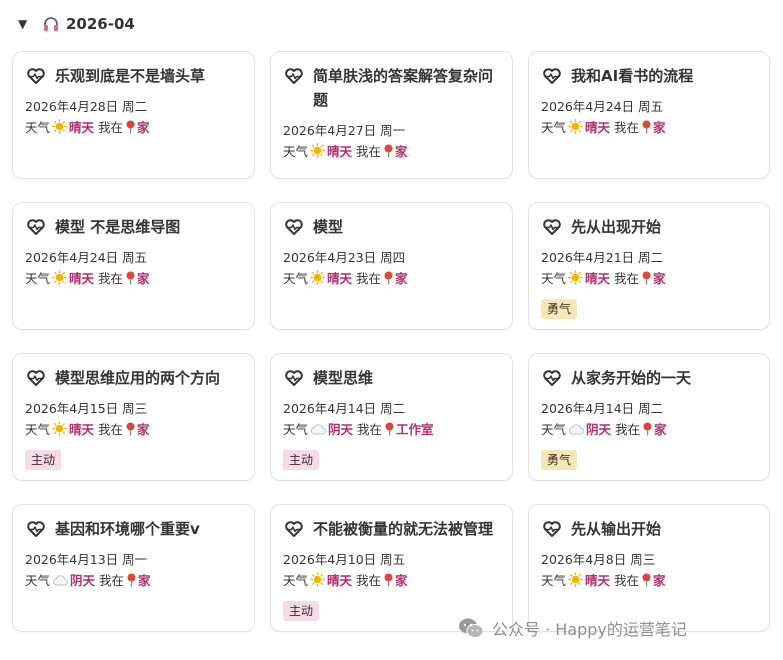 Image resolution: width=783 pixels, height=660 pixels. I want to click on card-date: 2026年4月23日 周四, so click(344, 257).